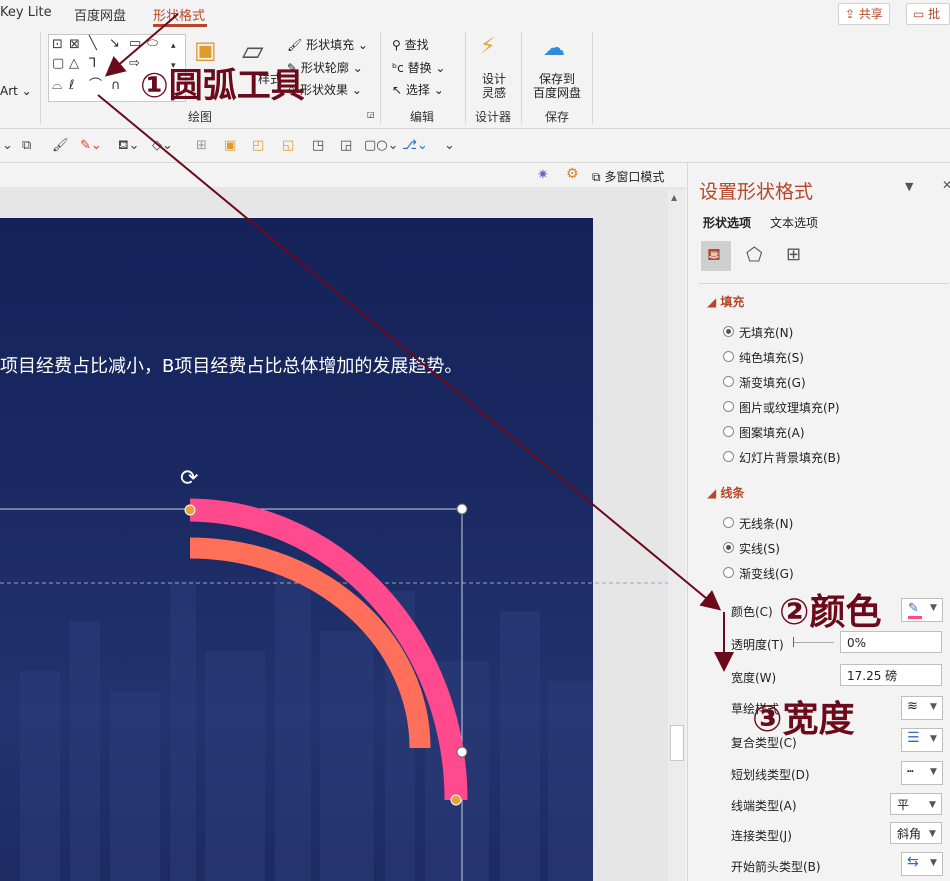 The height and width of the screenshot is (881, 950). Describe the element at coordinates (222, 86) in the screenshot. I see `annotation-arc-tool: ①圆弧工具` at that location.